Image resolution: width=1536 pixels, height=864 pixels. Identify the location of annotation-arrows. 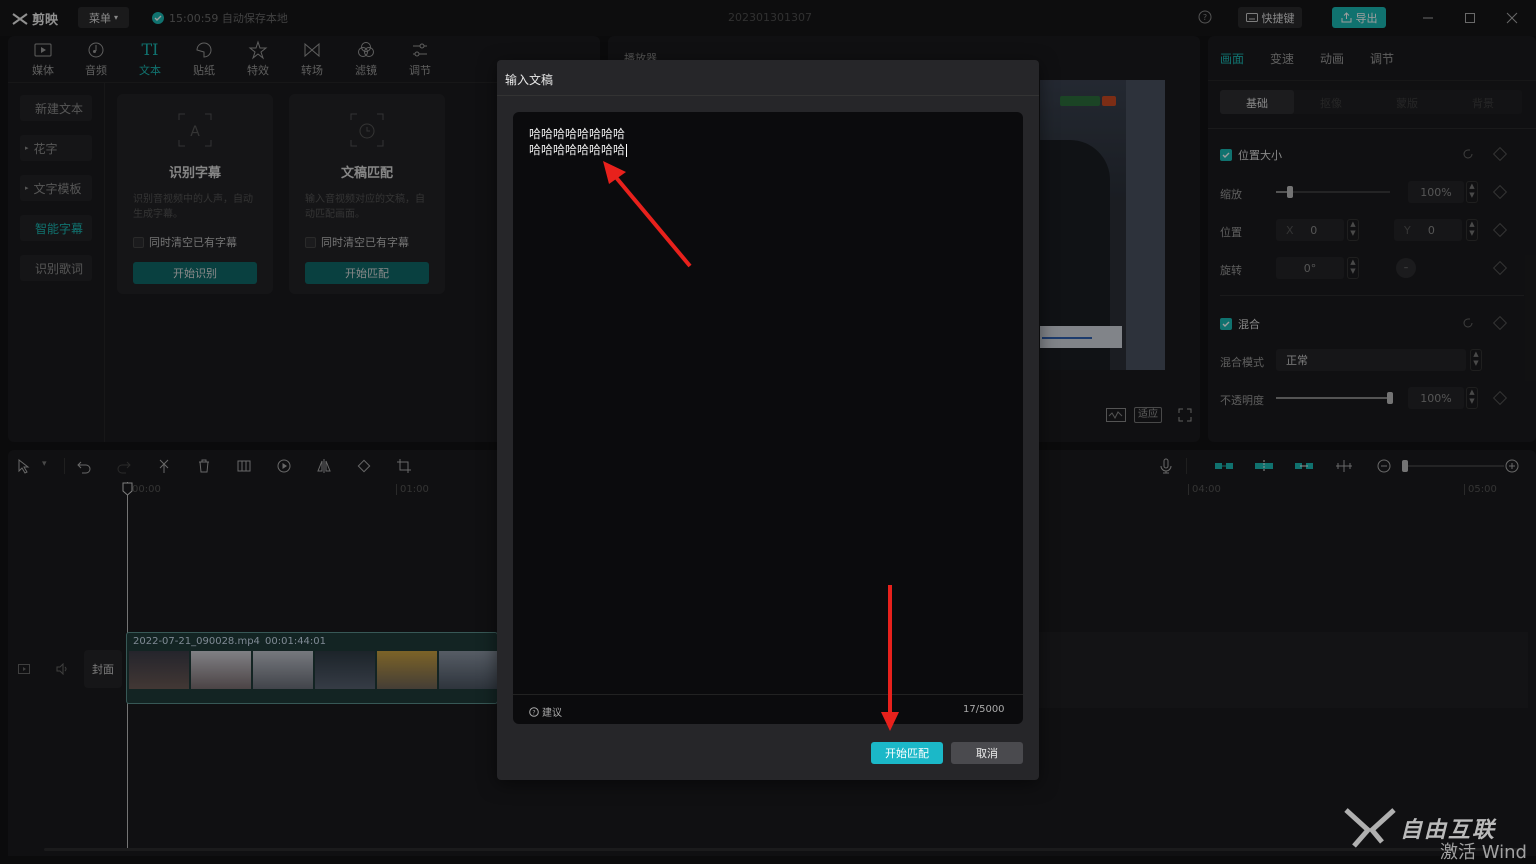
(751, 446).